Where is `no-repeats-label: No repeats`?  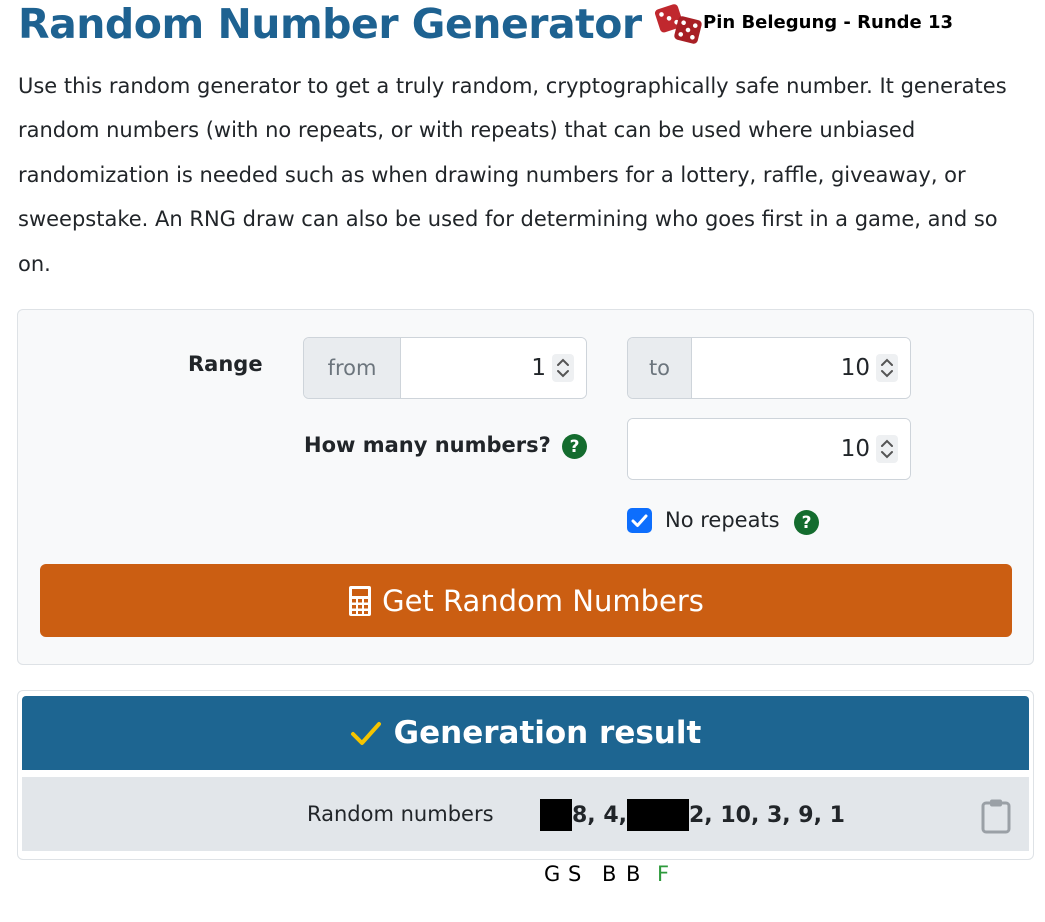
no-repeats-label: No repeats is located at coordinates (722, 520).